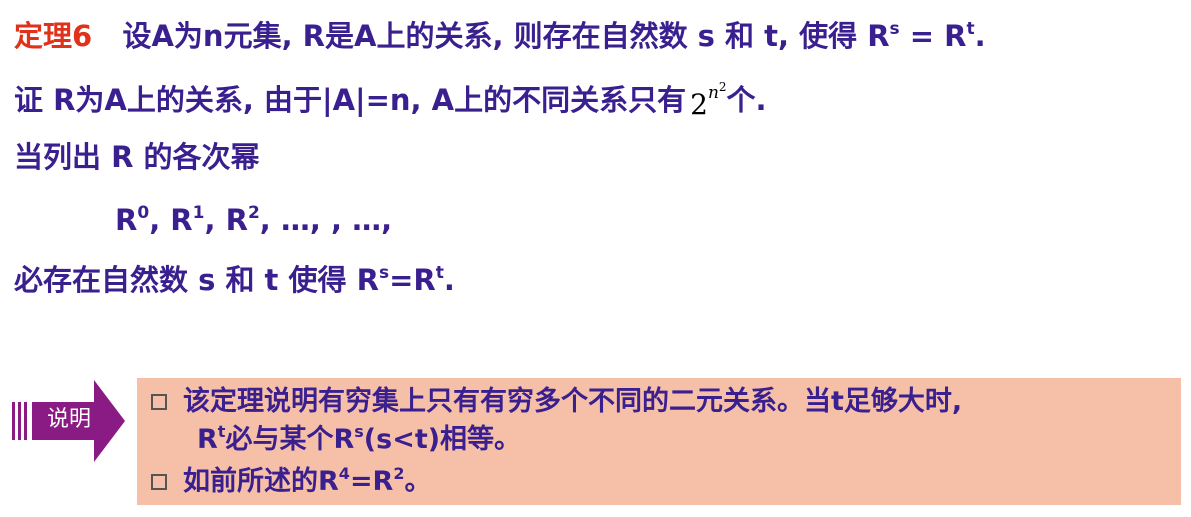 The image size is (1191, 517). I want to click on note-item-2: 如前所述的R4=R2。, so click(291, 483).